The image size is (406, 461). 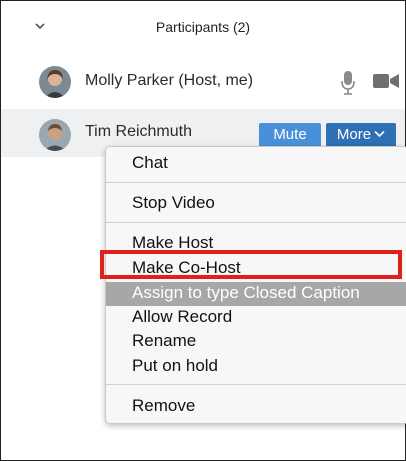 I want to click on participant-row: Molly Parker (Host, me), so click(x=203, y=82).